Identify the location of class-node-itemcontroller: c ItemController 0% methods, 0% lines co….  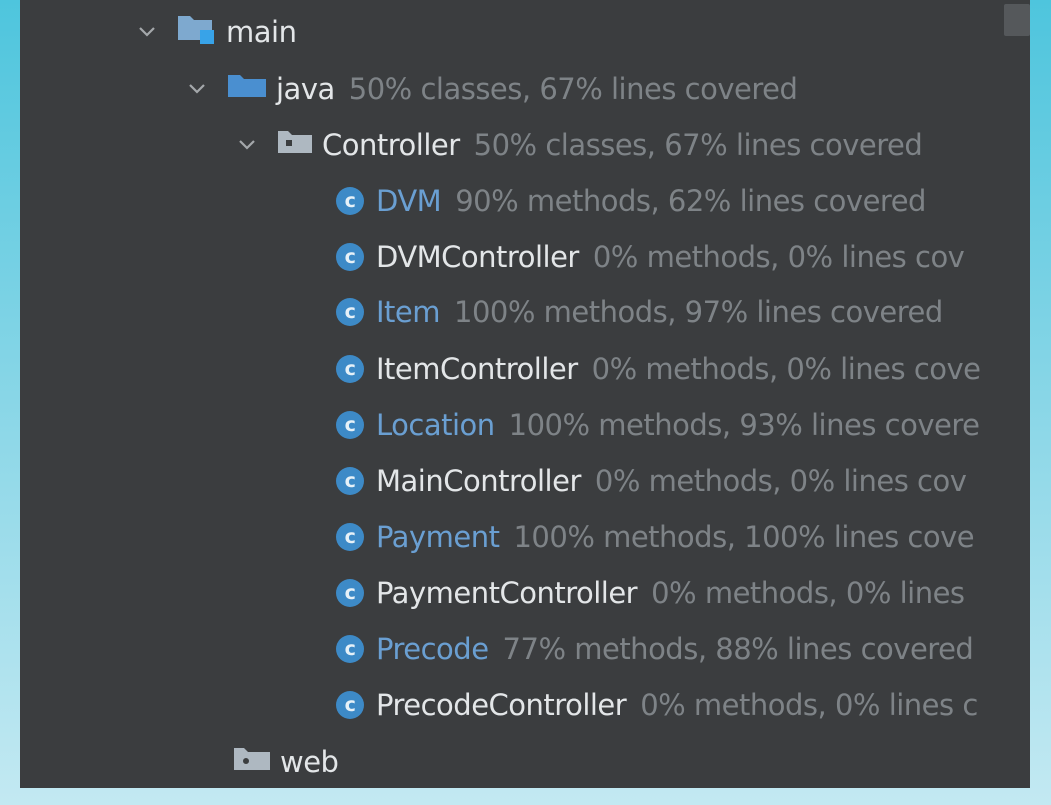
(658, 369).